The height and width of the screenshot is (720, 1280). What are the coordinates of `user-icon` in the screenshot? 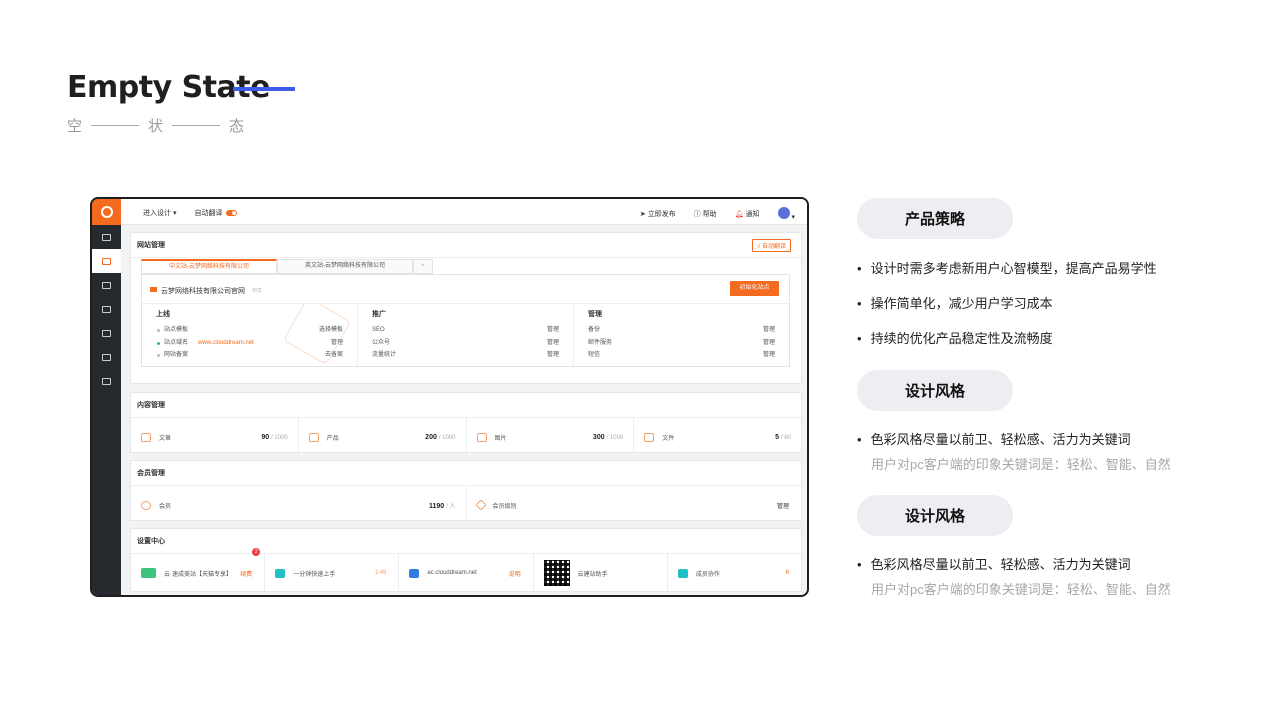 It's located at (106, 333).